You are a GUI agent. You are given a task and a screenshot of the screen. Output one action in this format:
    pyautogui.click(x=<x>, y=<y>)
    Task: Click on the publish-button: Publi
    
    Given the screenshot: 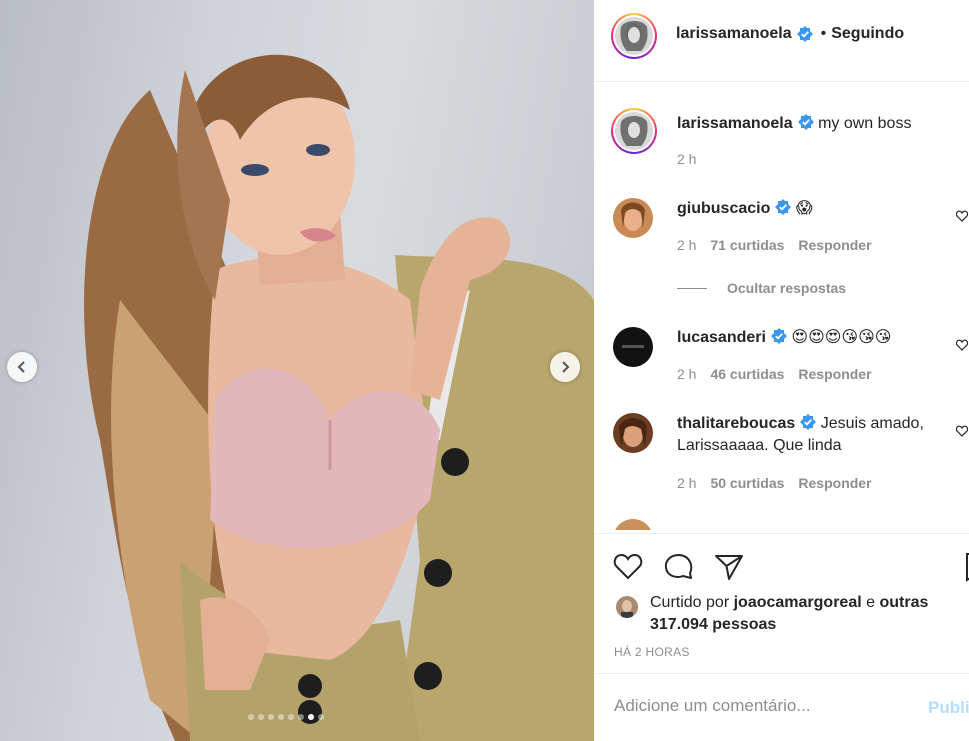 What is the action you would take?
    pyautogui.click(x=948, y=708)
    